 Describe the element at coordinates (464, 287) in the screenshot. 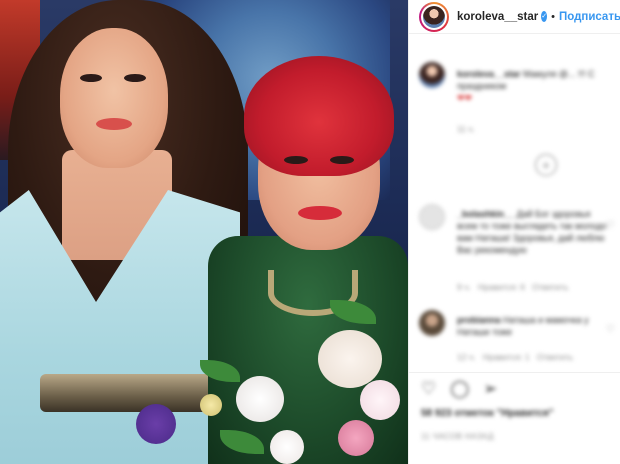

I see `comment-time: 9 ч.` at that location.